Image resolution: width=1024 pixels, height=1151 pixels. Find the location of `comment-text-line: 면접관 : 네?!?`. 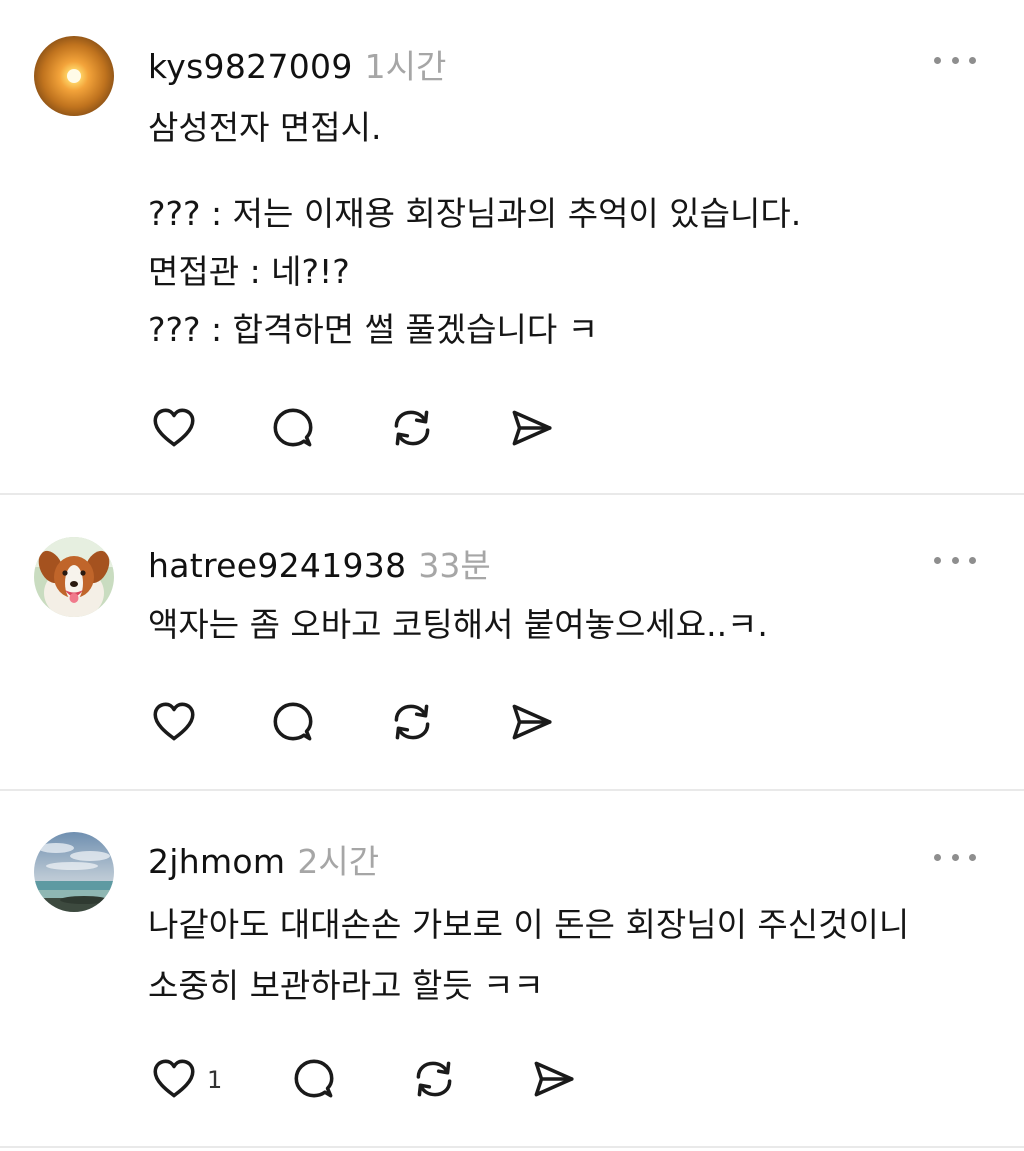

comment-text-line: 면접관 : 네?!? is located at coordinates (249, 271).